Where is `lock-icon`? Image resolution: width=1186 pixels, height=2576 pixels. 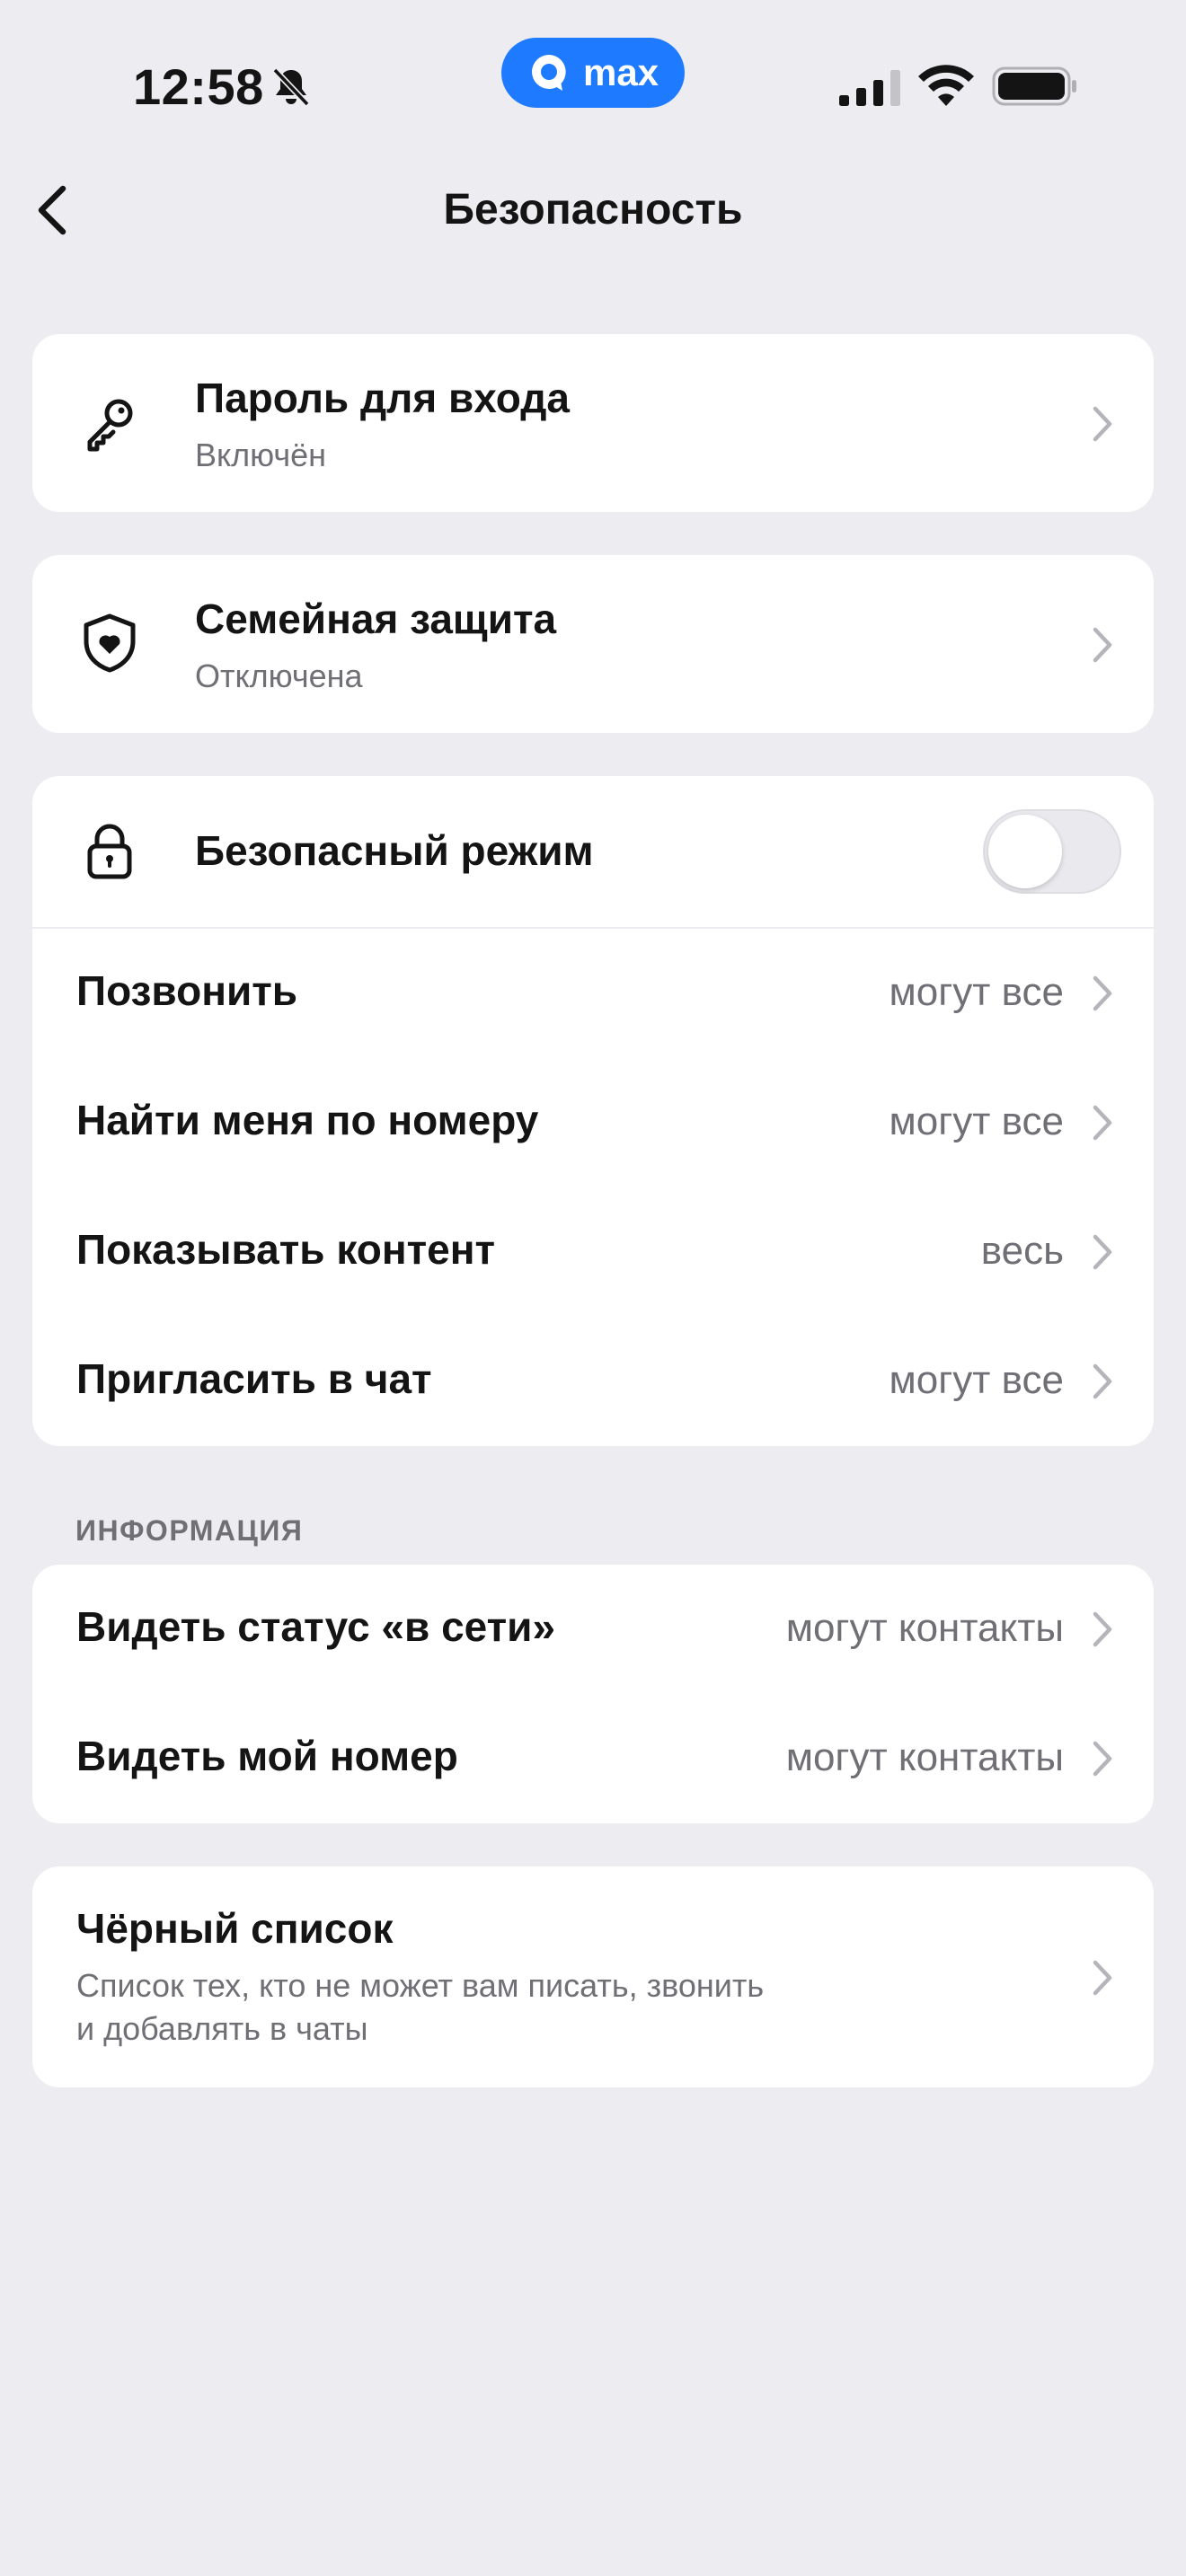
lock-icon is located at coordinates (109, 851).